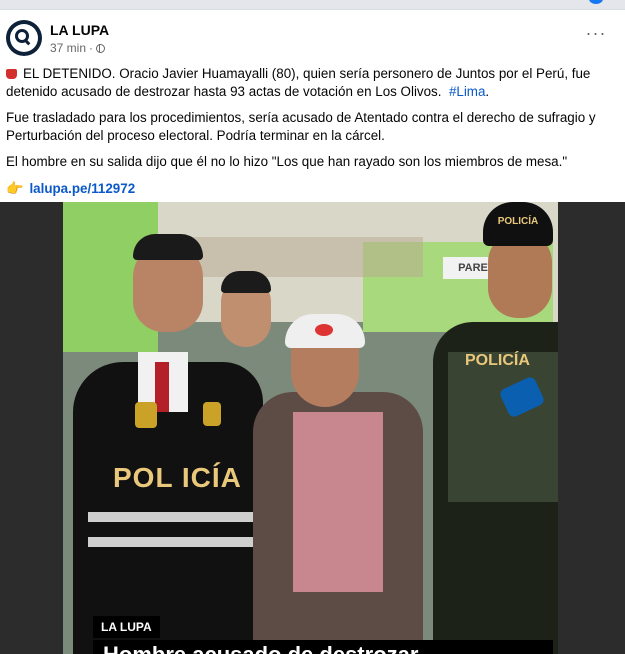 Image resolution: width=625 pixels, height=654 pixels. Describe the element at coordinates (338, 523) in the screenshot. I see `detained-man` at that location.